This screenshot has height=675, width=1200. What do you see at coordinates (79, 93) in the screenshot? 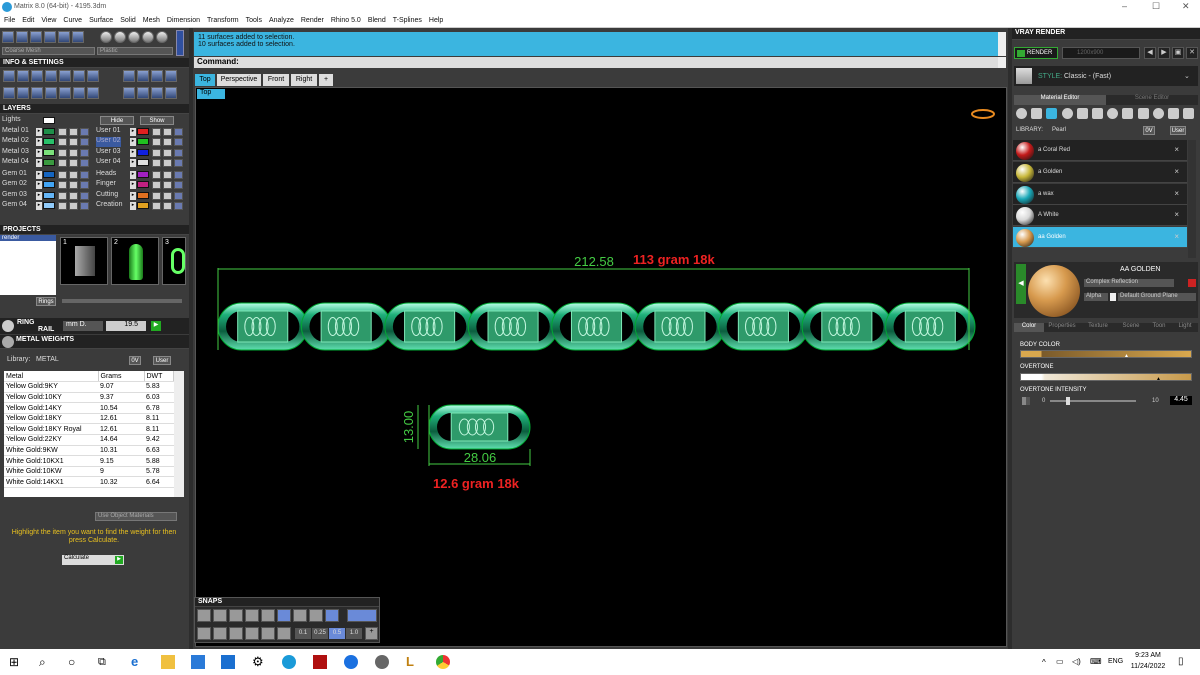
I see `filter-icon` at bounding box center [79, 93].